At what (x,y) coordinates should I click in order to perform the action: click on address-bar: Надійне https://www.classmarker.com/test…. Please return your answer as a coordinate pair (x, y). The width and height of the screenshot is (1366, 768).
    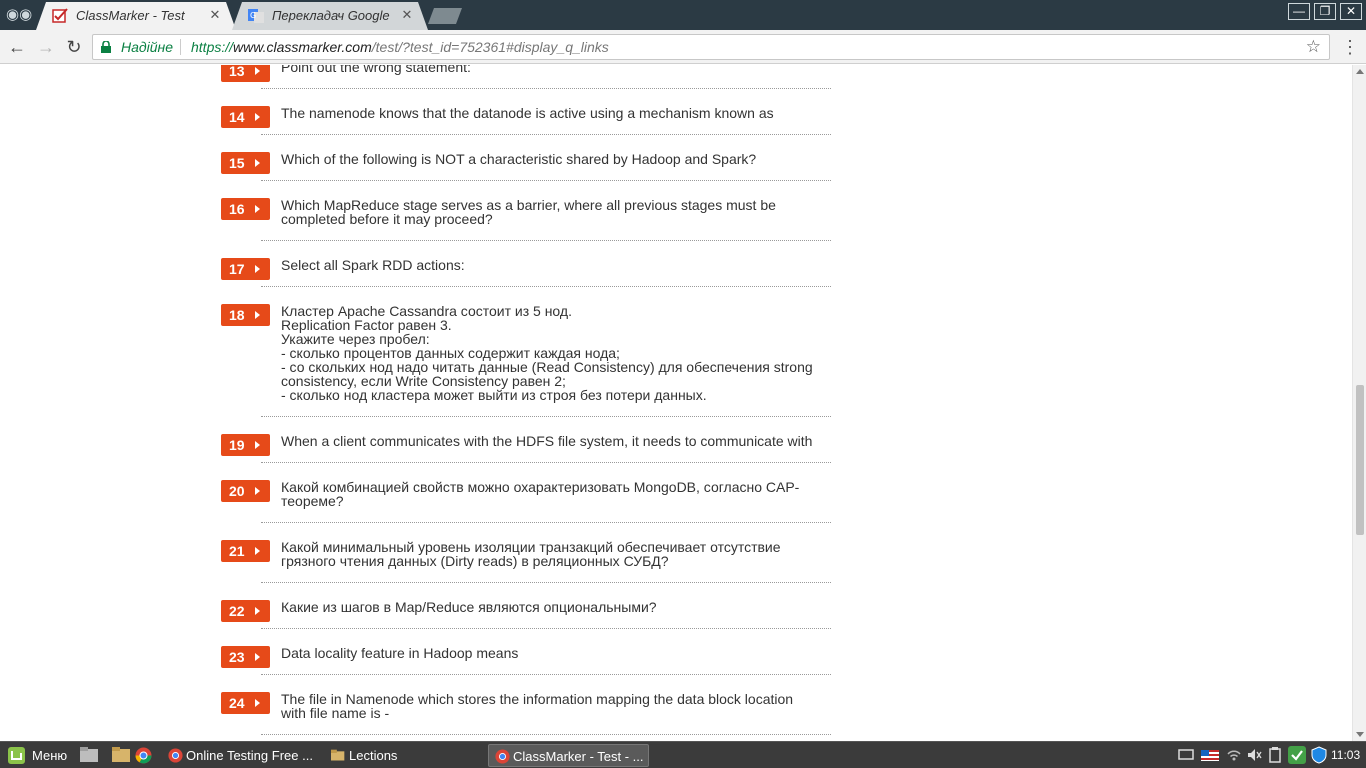
    Looking at the image, I should click on (711, 47).